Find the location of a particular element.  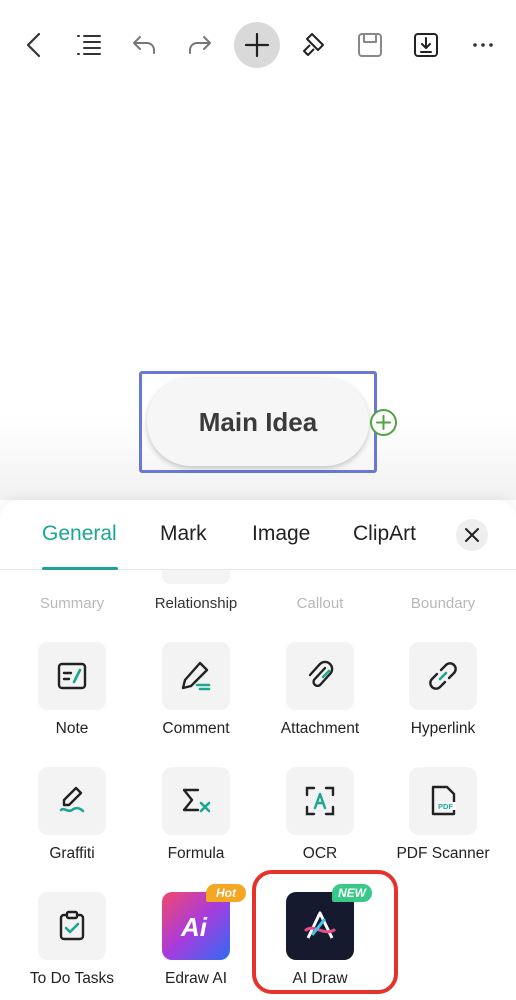

formula-tile is located at coordinates (196, 801).